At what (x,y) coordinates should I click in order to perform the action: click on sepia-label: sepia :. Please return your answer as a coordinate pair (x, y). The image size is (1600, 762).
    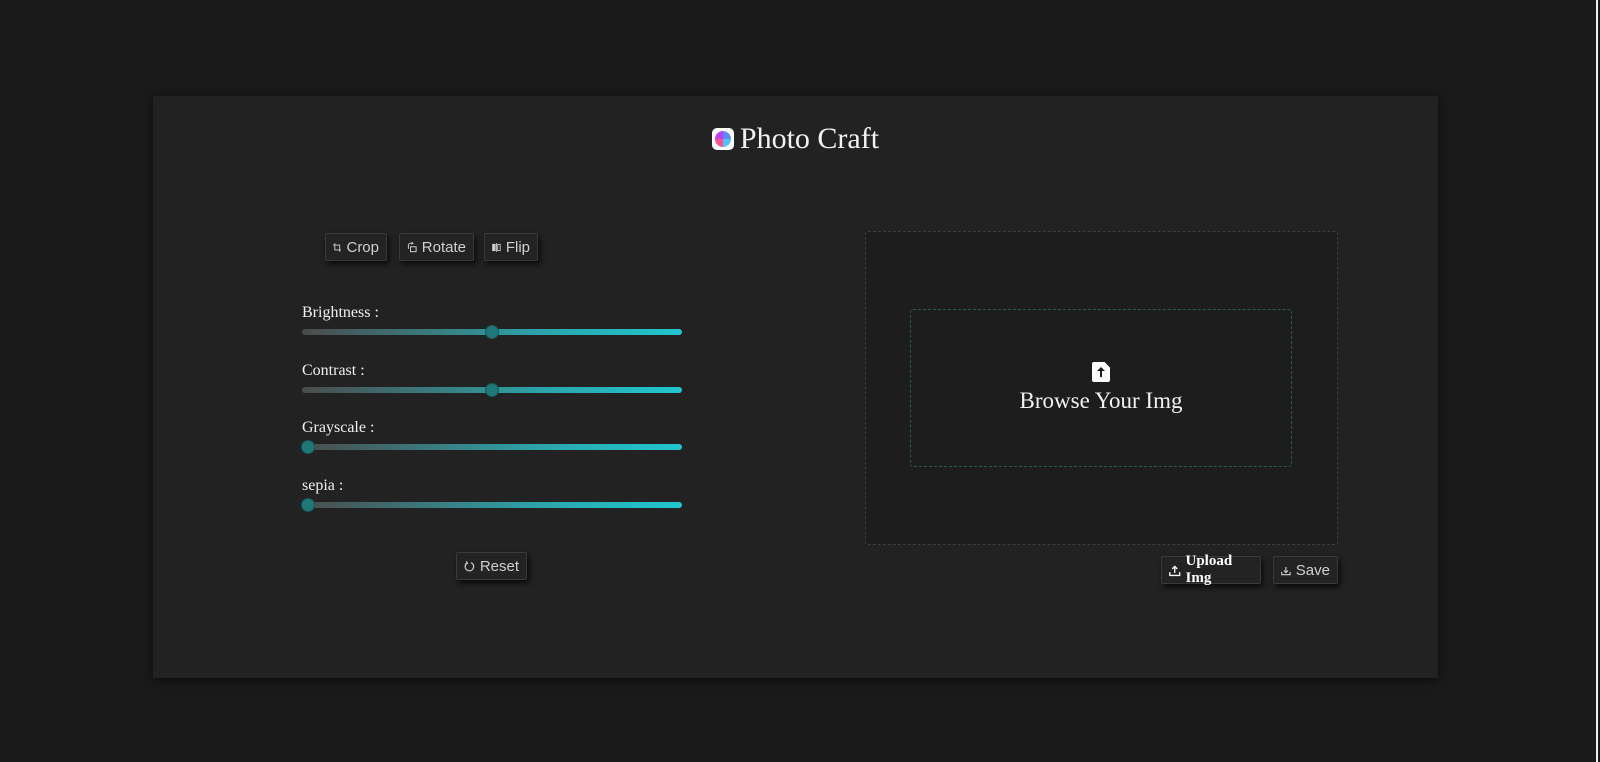
    Looking at the image, I should click on (323, 485).